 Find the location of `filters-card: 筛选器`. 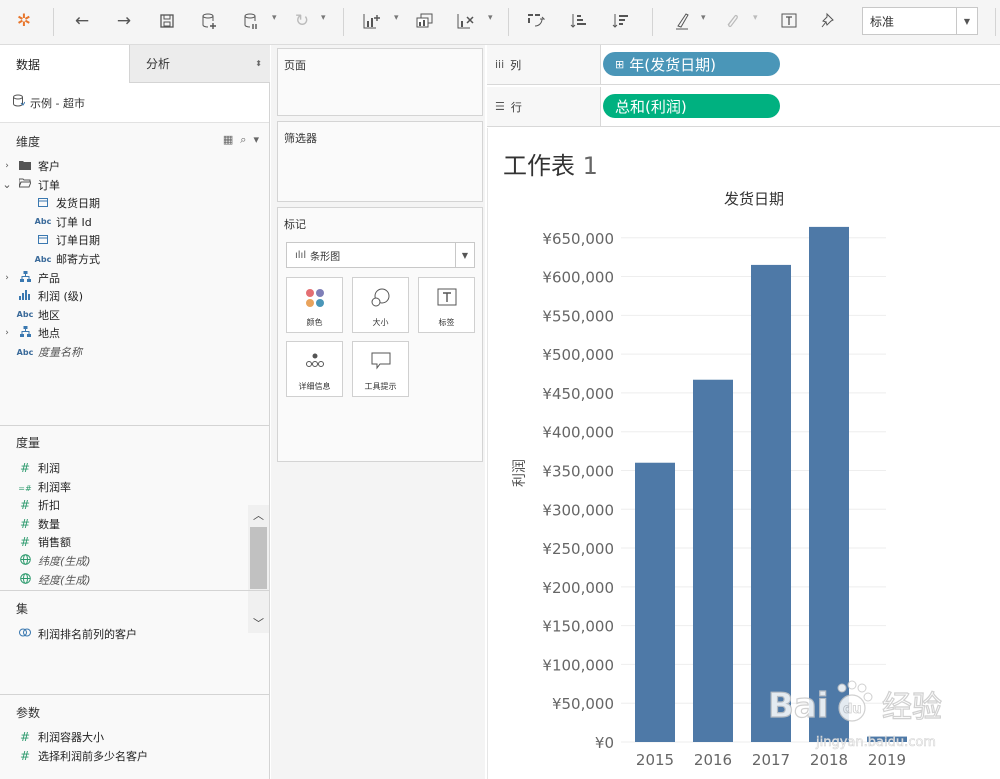

filters-card: 筛选器 is located at coordinates (380, 161).